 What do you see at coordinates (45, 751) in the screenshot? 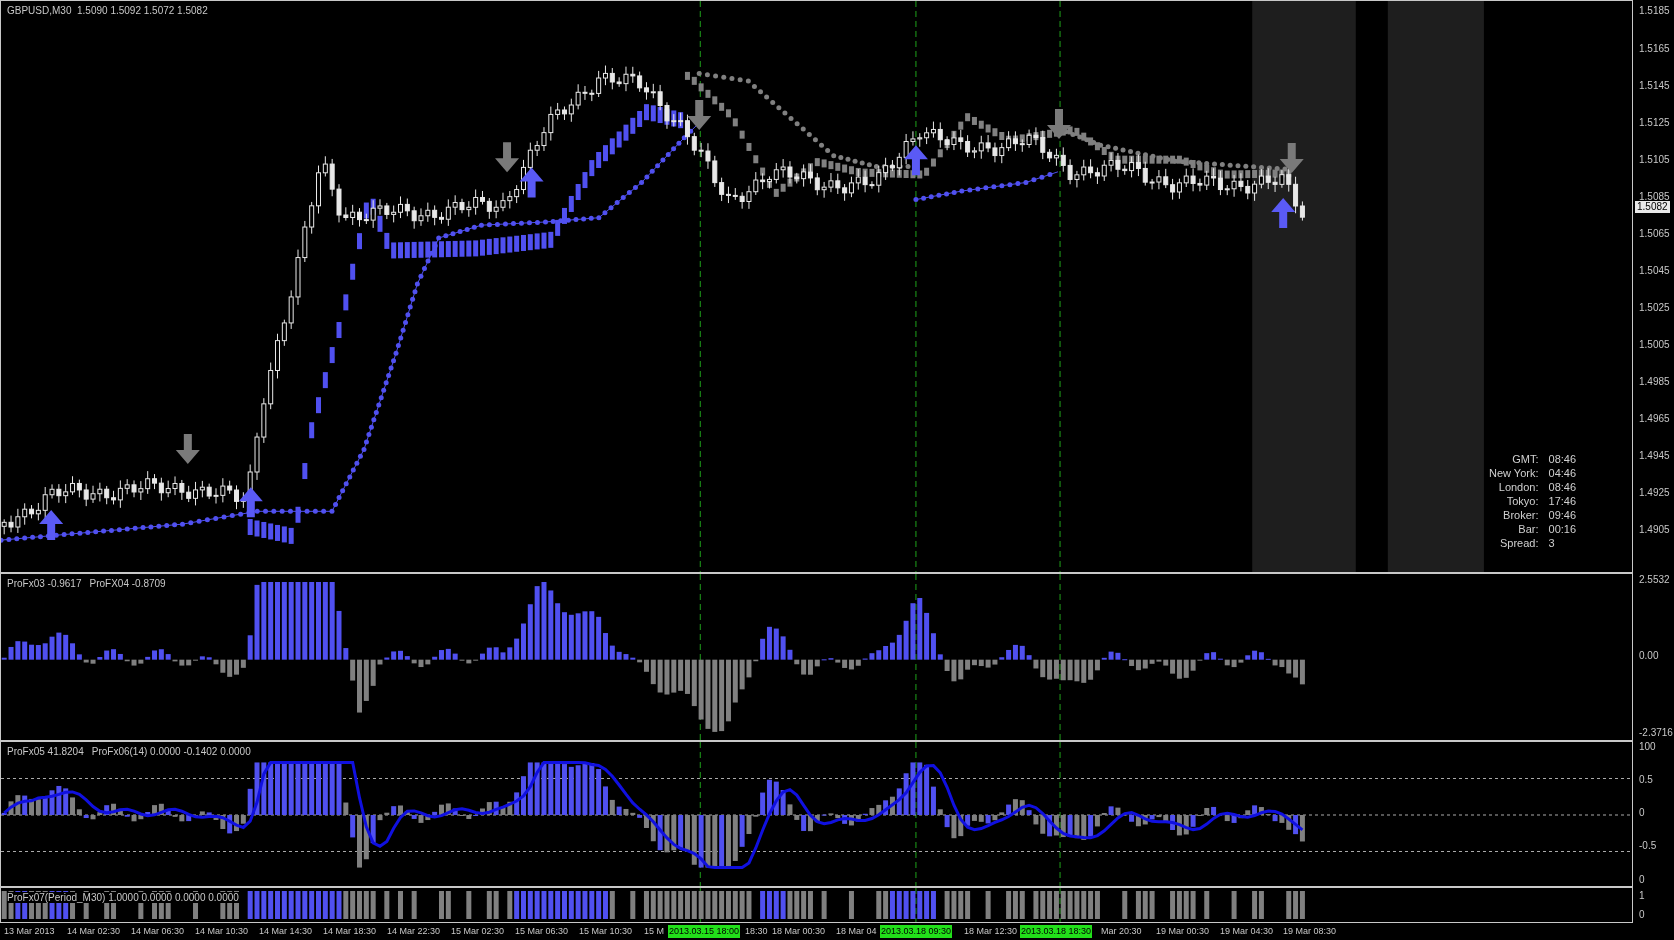
I see `indicator-legend: ProFx05 41.8204` at bounding box center [45, 751].